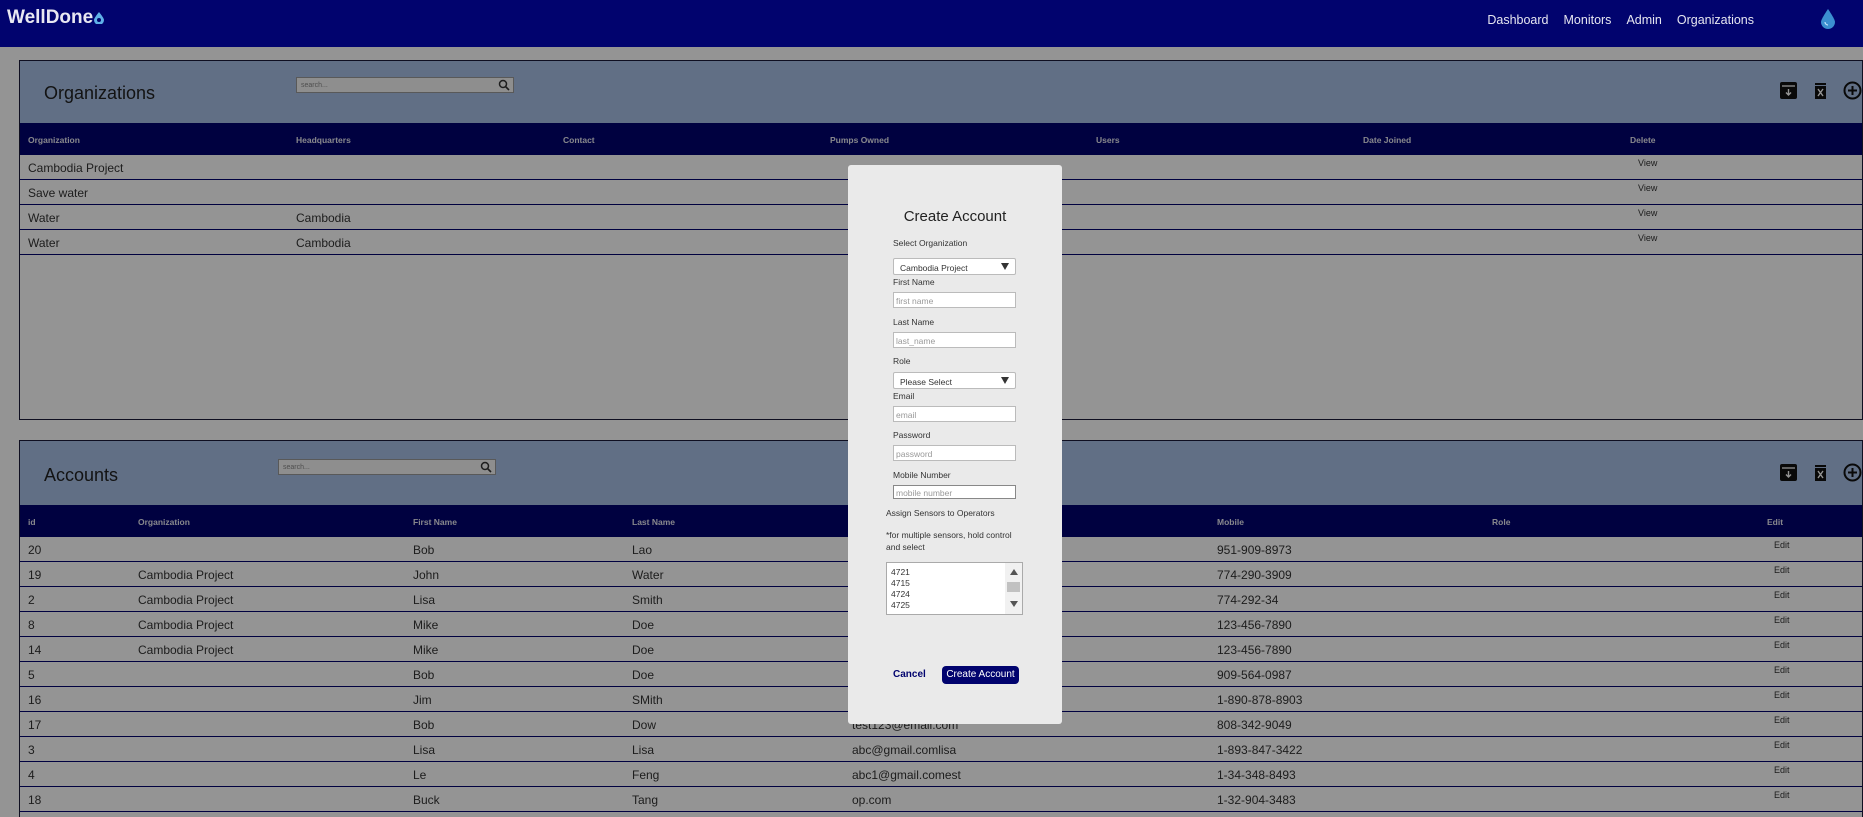  I want to click on sensor-option: 4724, so click(900, 594).